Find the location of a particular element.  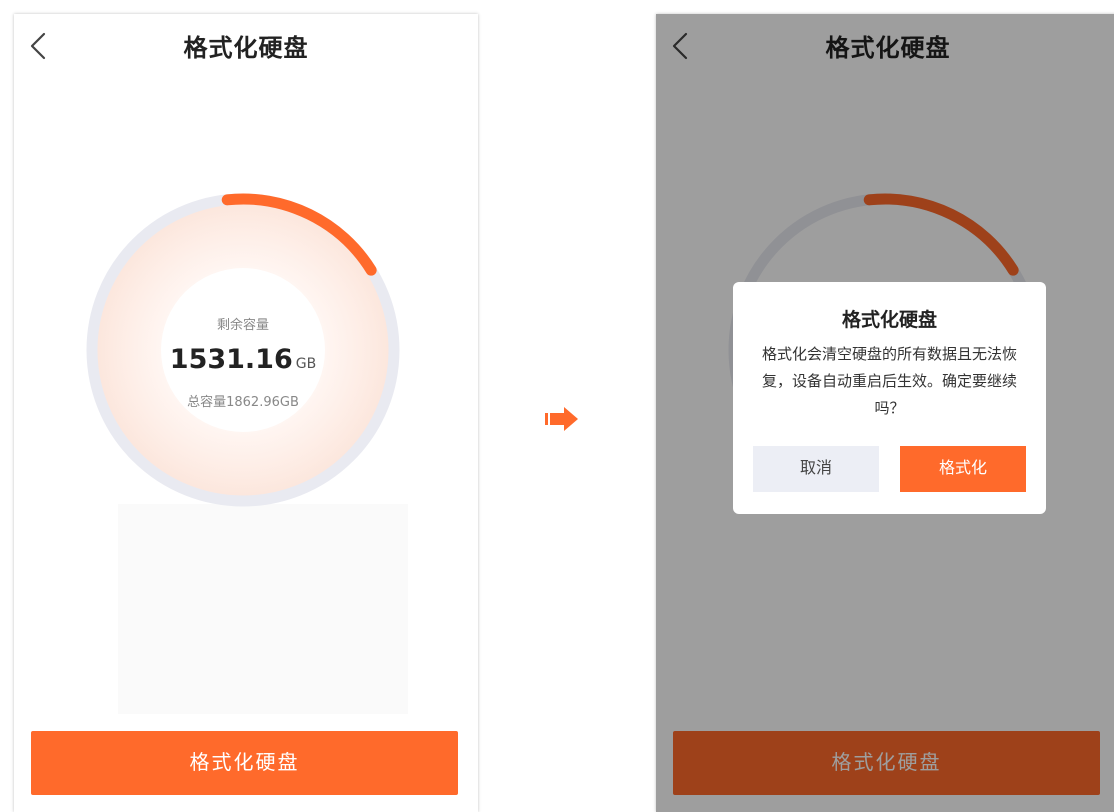

dialog-title: 格式化硬盘 is located at coordinates (889, 320).